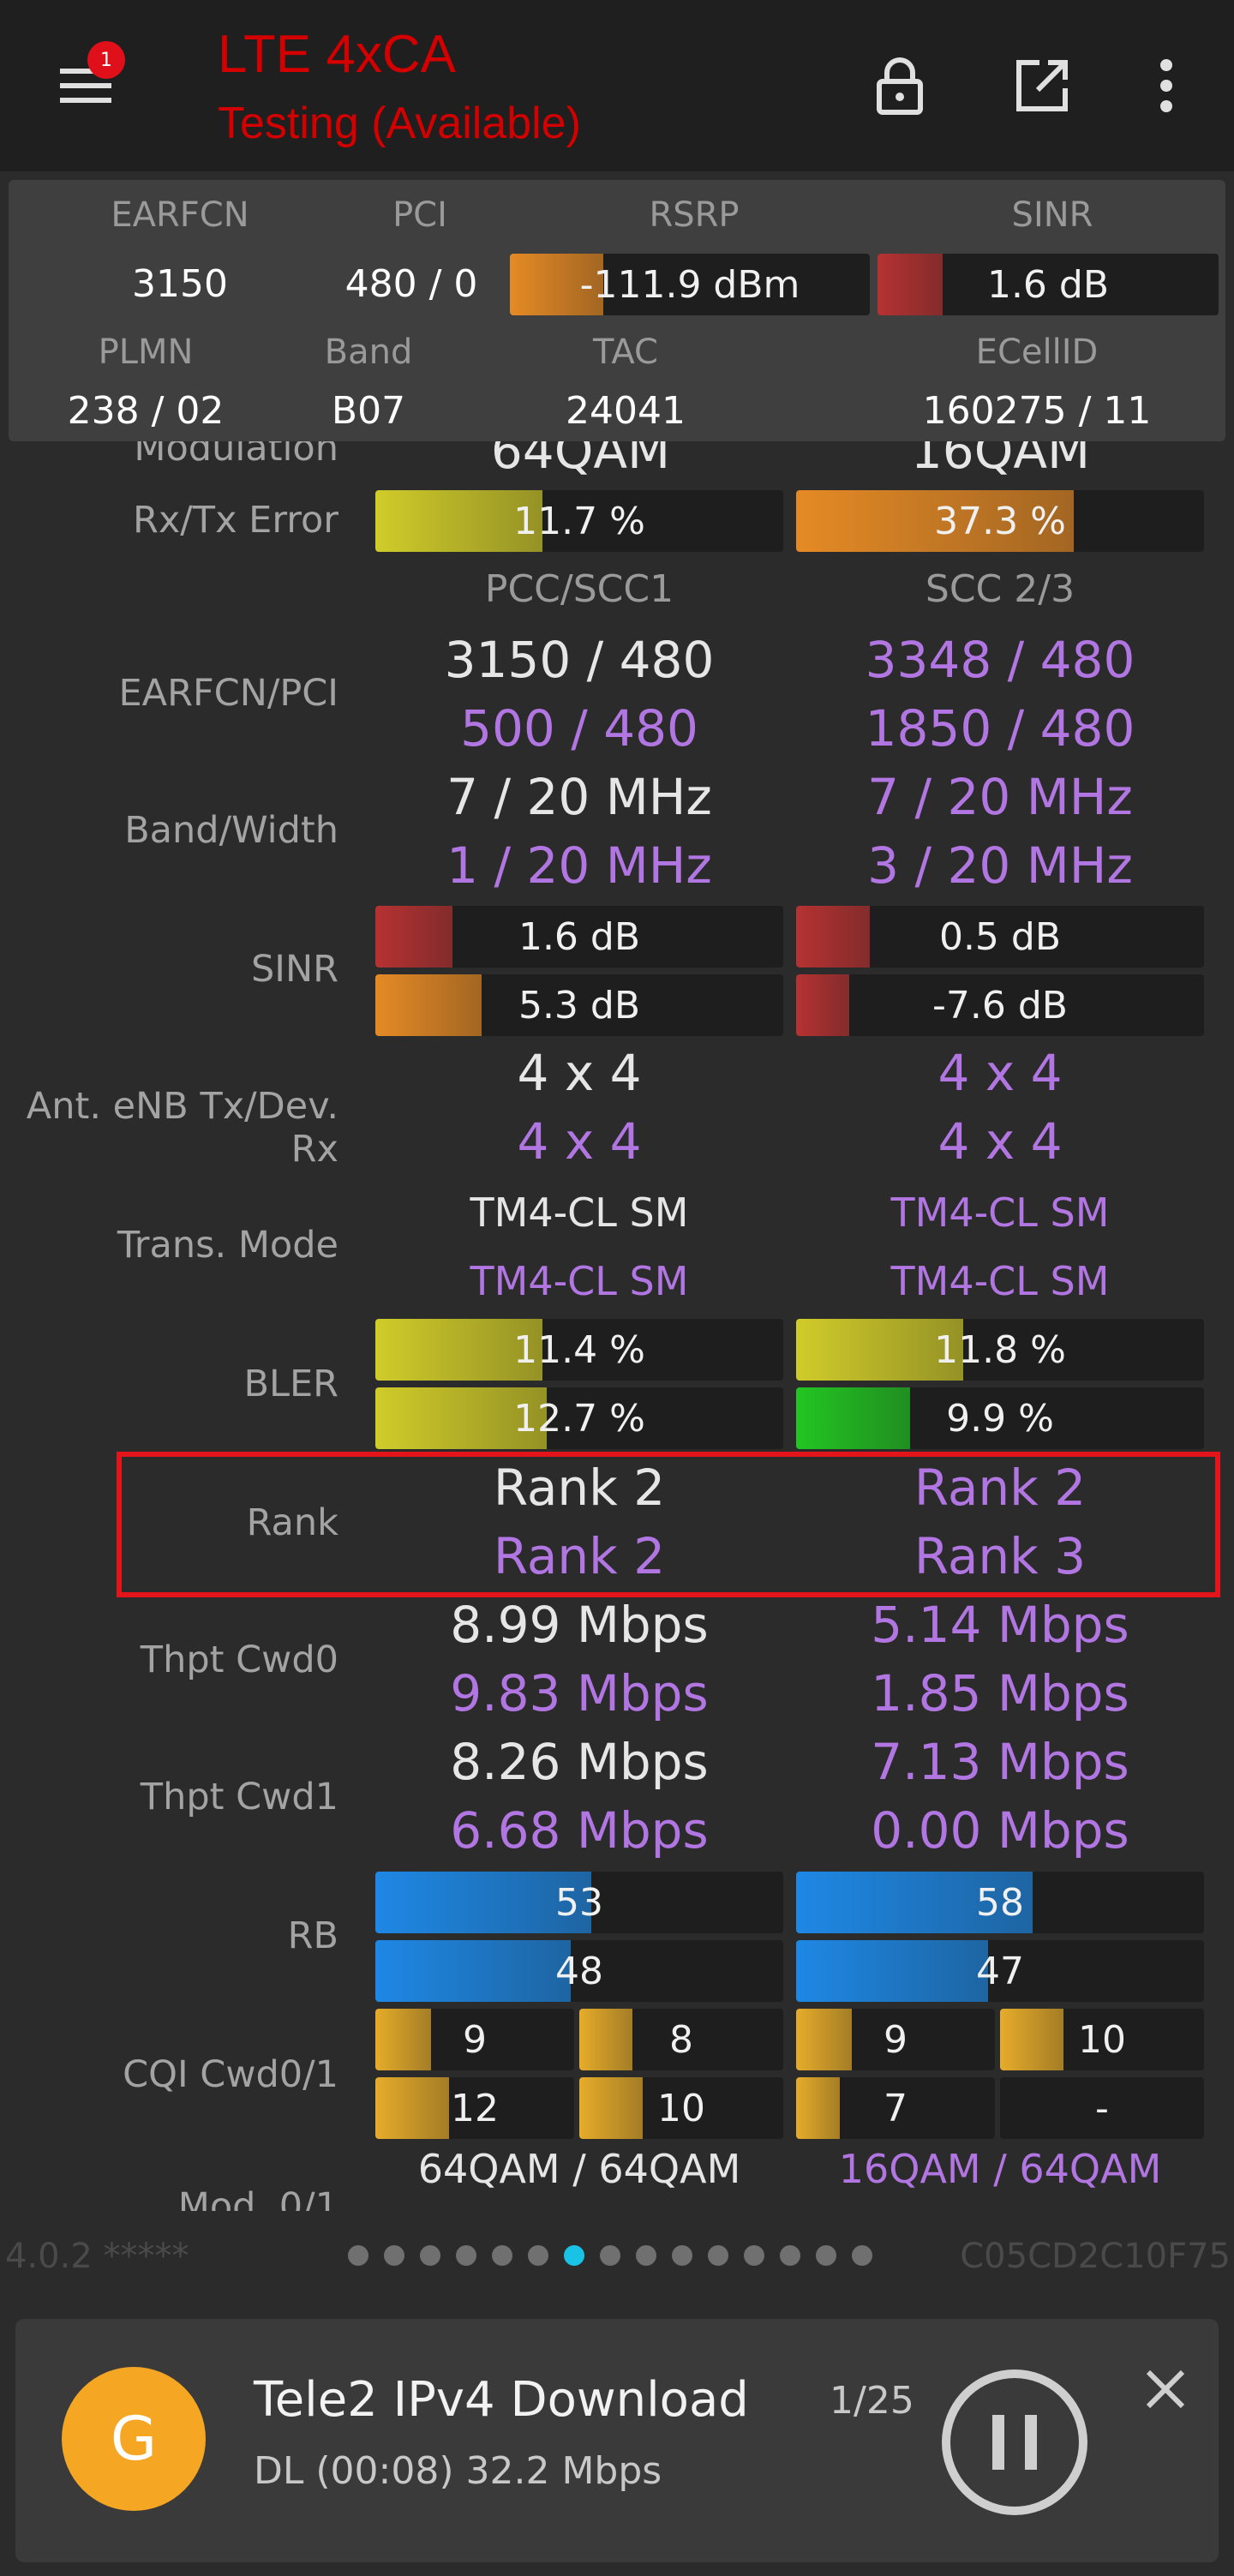 The image size is (1234, 2576). I want to click on cqi-cell-value: 12, so click(475, 2108).